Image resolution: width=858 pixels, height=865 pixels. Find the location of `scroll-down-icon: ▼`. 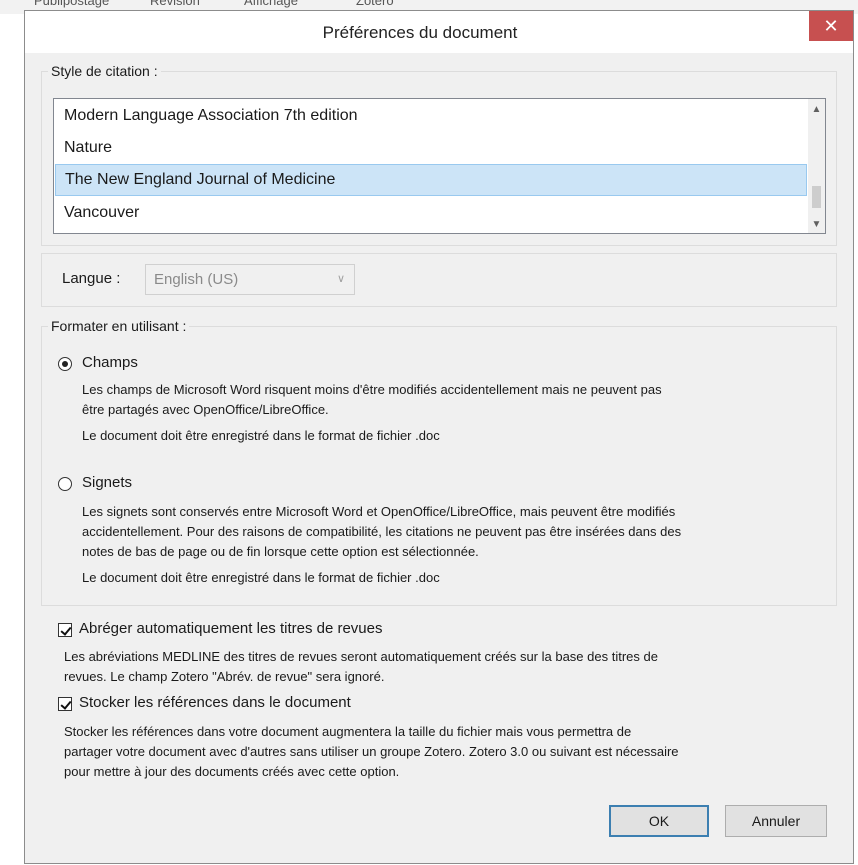

scroll-down-icon: ▼ is located at coordinates (816, 224).